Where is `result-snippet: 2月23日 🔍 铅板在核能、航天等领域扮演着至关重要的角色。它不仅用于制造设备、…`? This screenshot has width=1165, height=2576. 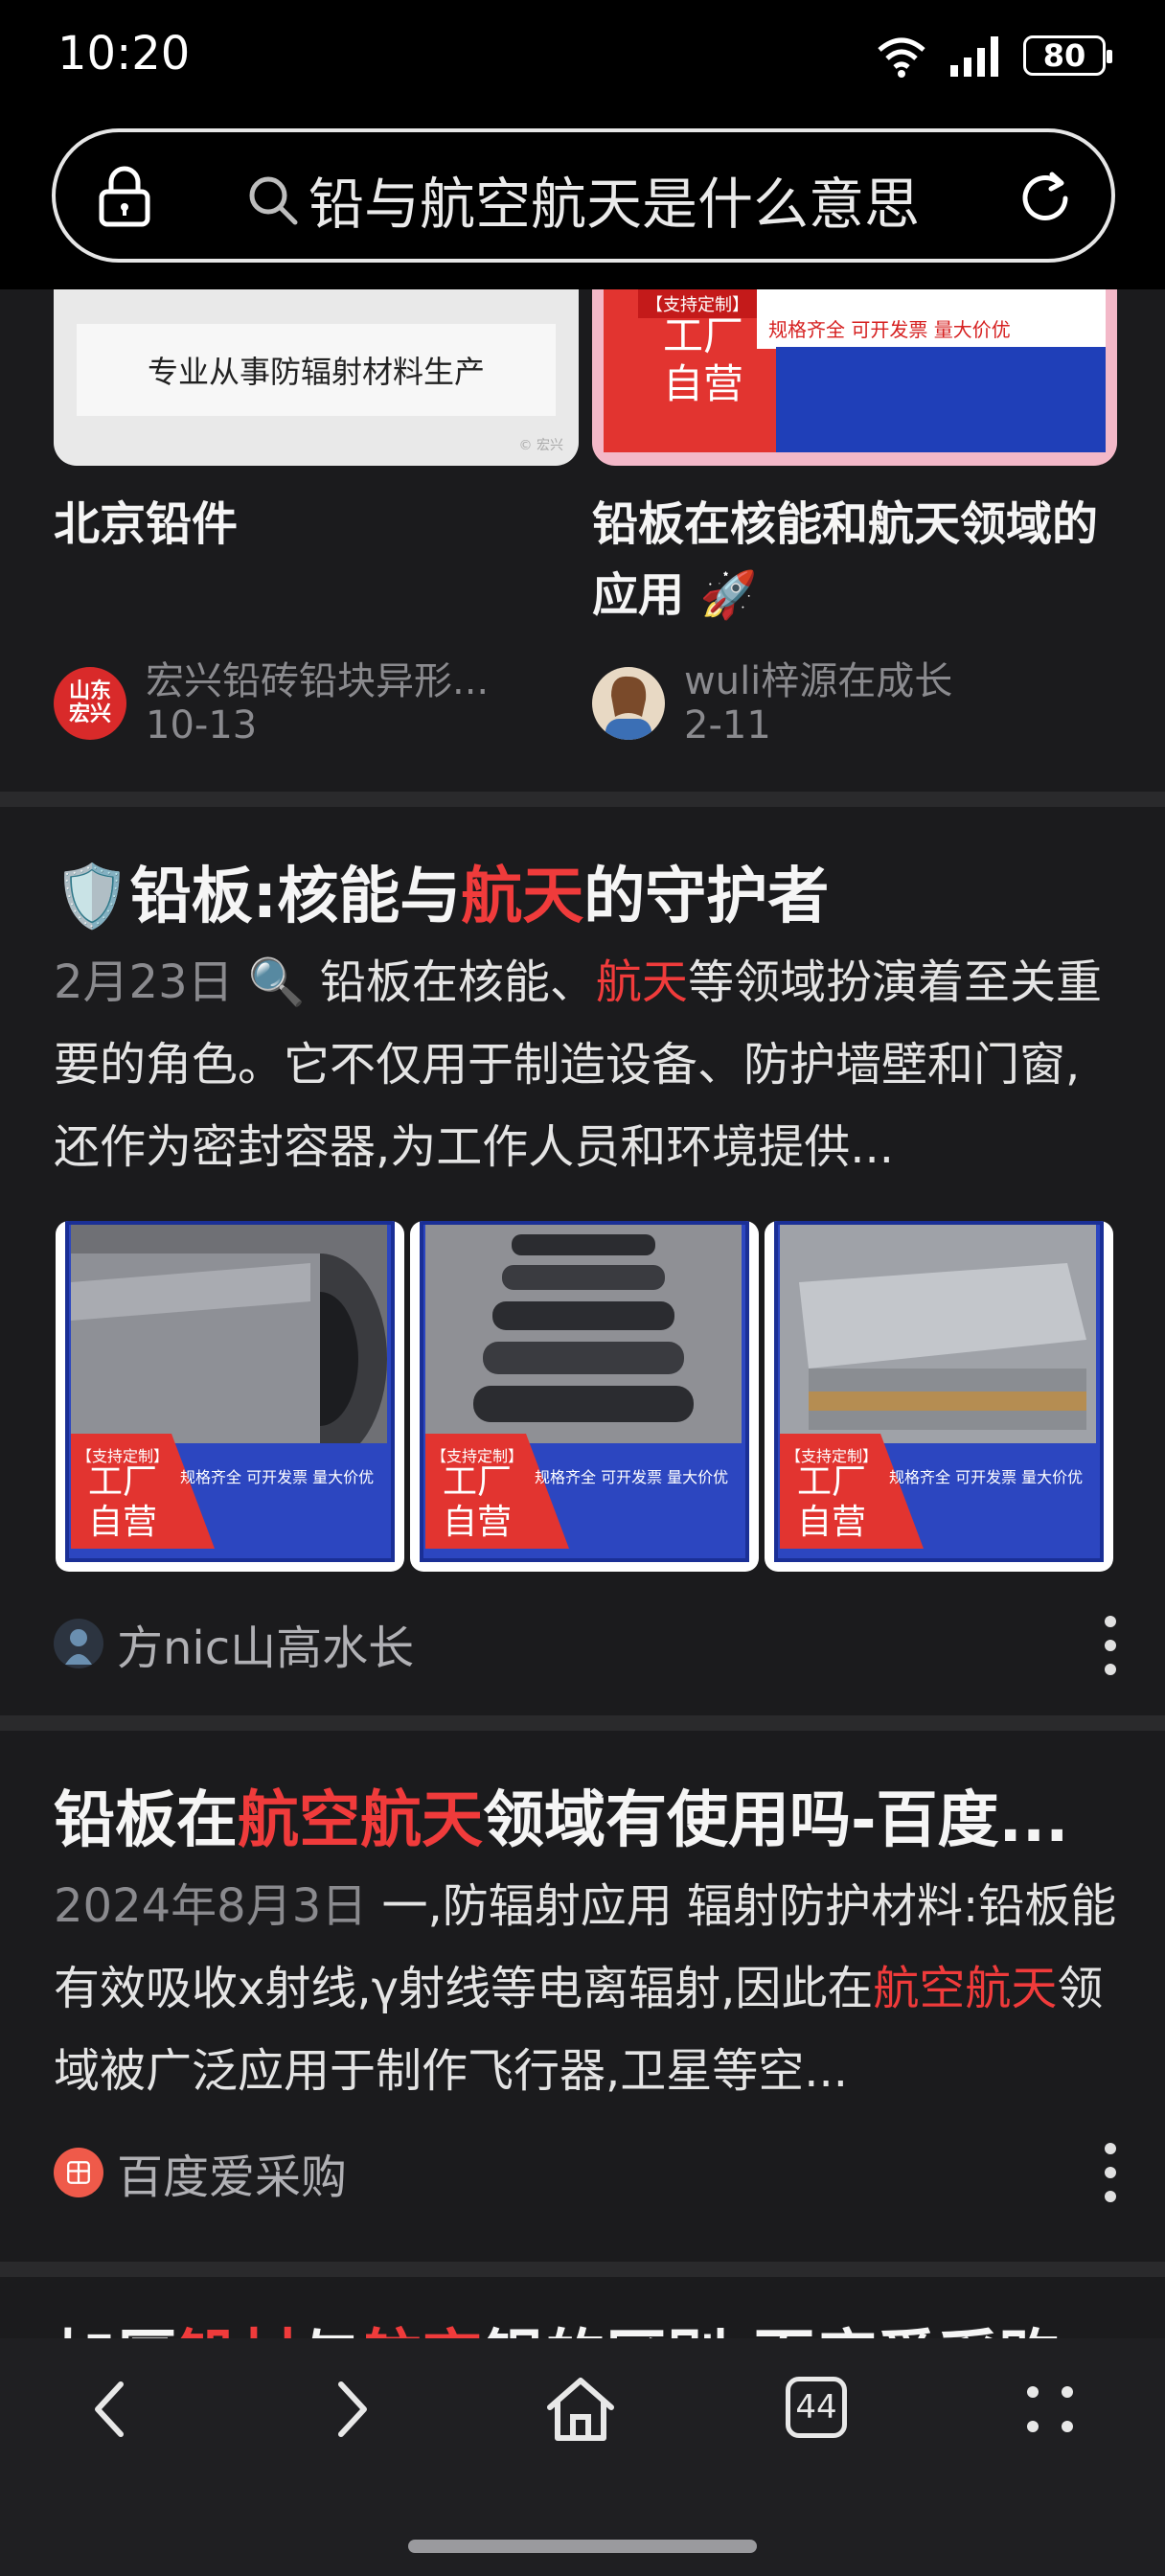 result-snippet: 2月23日 🔍 铅板在核能、航天等领域扮演着至关重要的角色。它不仅用于制造设备、… is located at coordinates (586, 1065).